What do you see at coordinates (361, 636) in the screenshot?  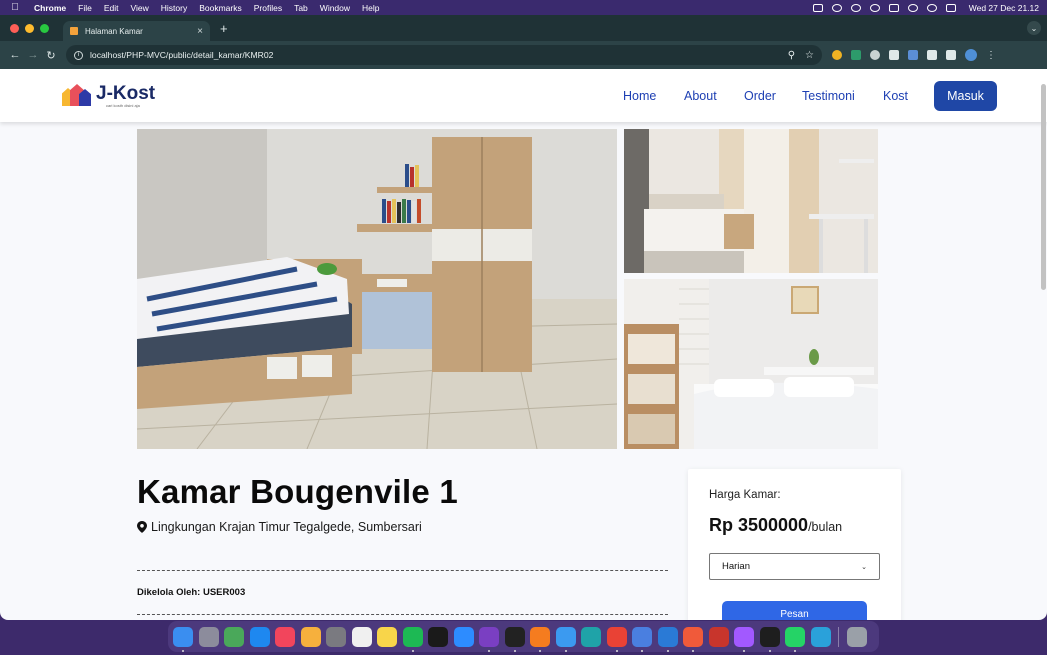 I see `reminders-icon` at bounding box center [361, 636].